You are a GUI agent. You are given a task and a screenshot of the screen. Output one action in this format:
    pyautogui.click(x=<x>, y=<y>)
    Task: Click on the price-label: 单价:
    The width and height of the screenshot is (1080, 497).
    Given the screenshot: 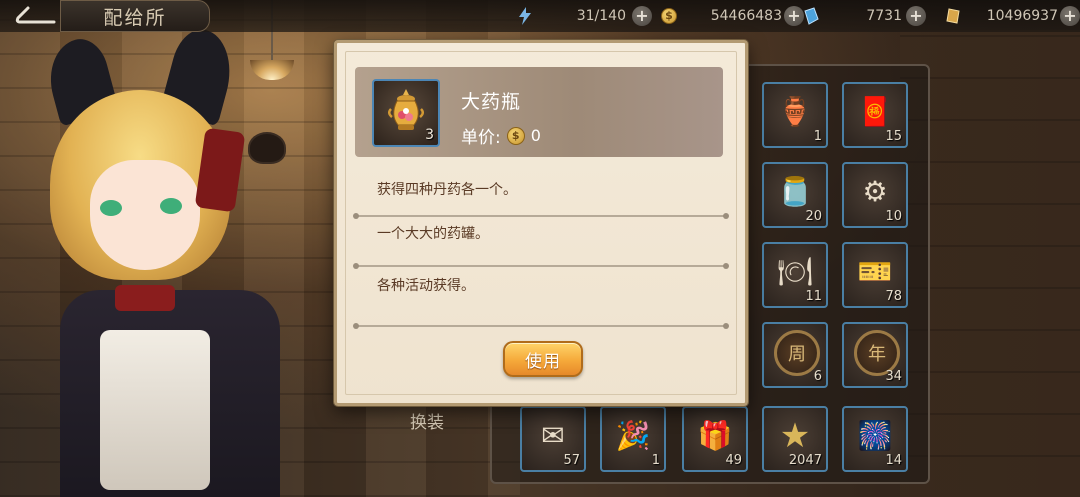 What is the action you would take?
    pyautogui.click(x=481, y=138)
    